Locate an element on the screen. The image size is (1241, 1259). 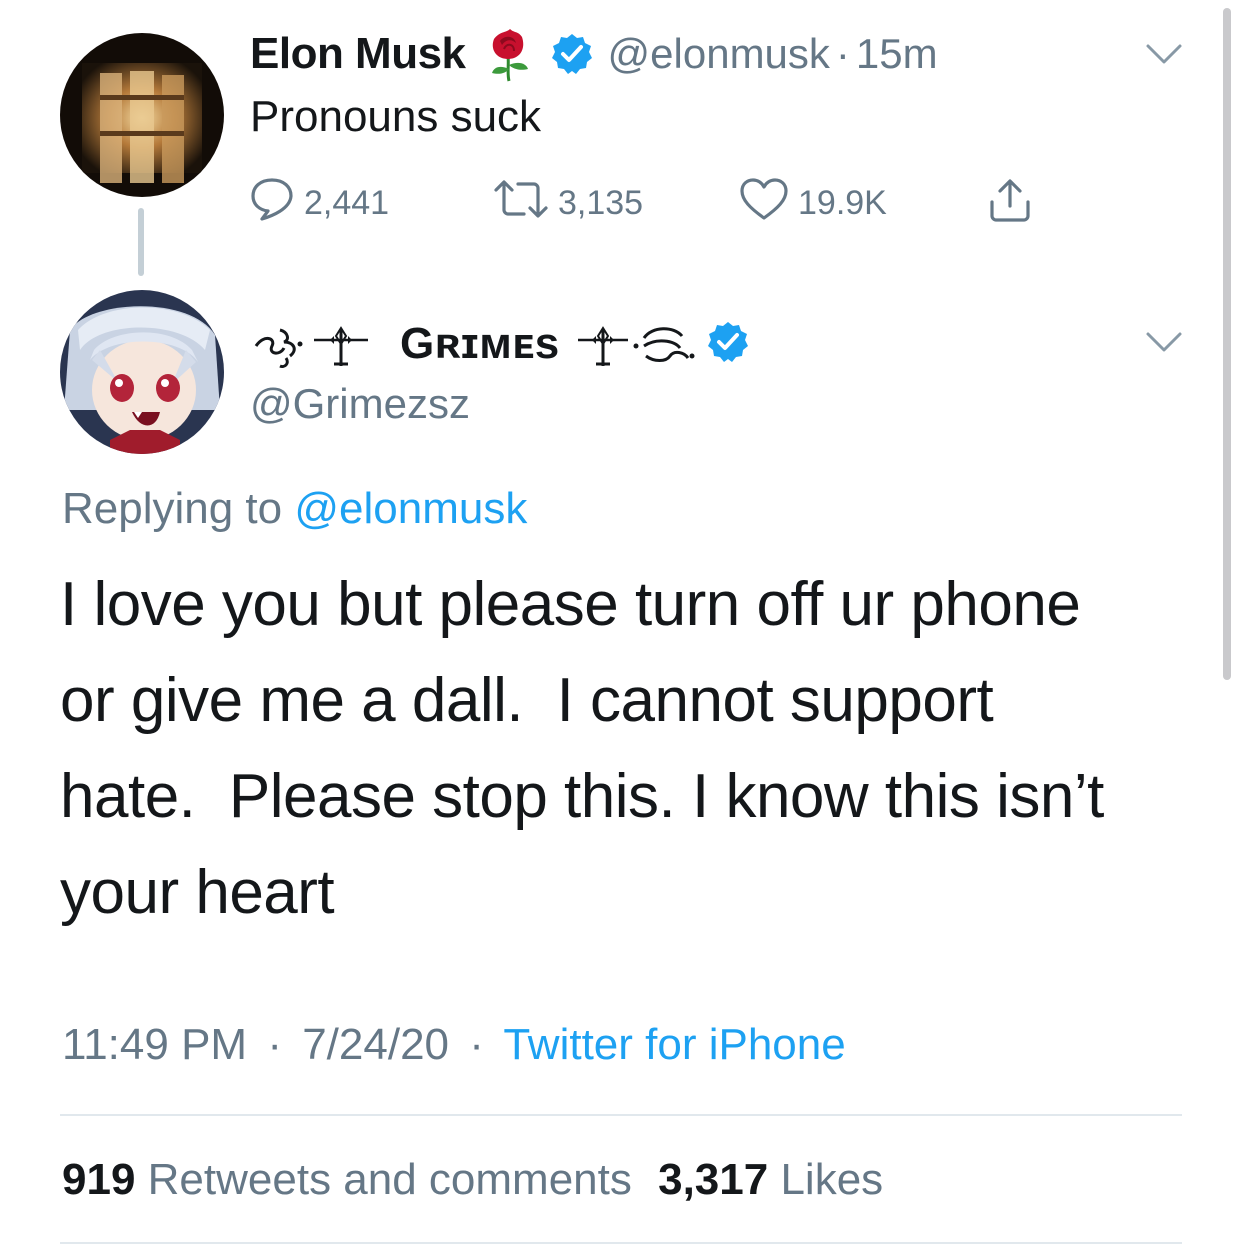
scrollbar is located at coordinates (1227, 344).